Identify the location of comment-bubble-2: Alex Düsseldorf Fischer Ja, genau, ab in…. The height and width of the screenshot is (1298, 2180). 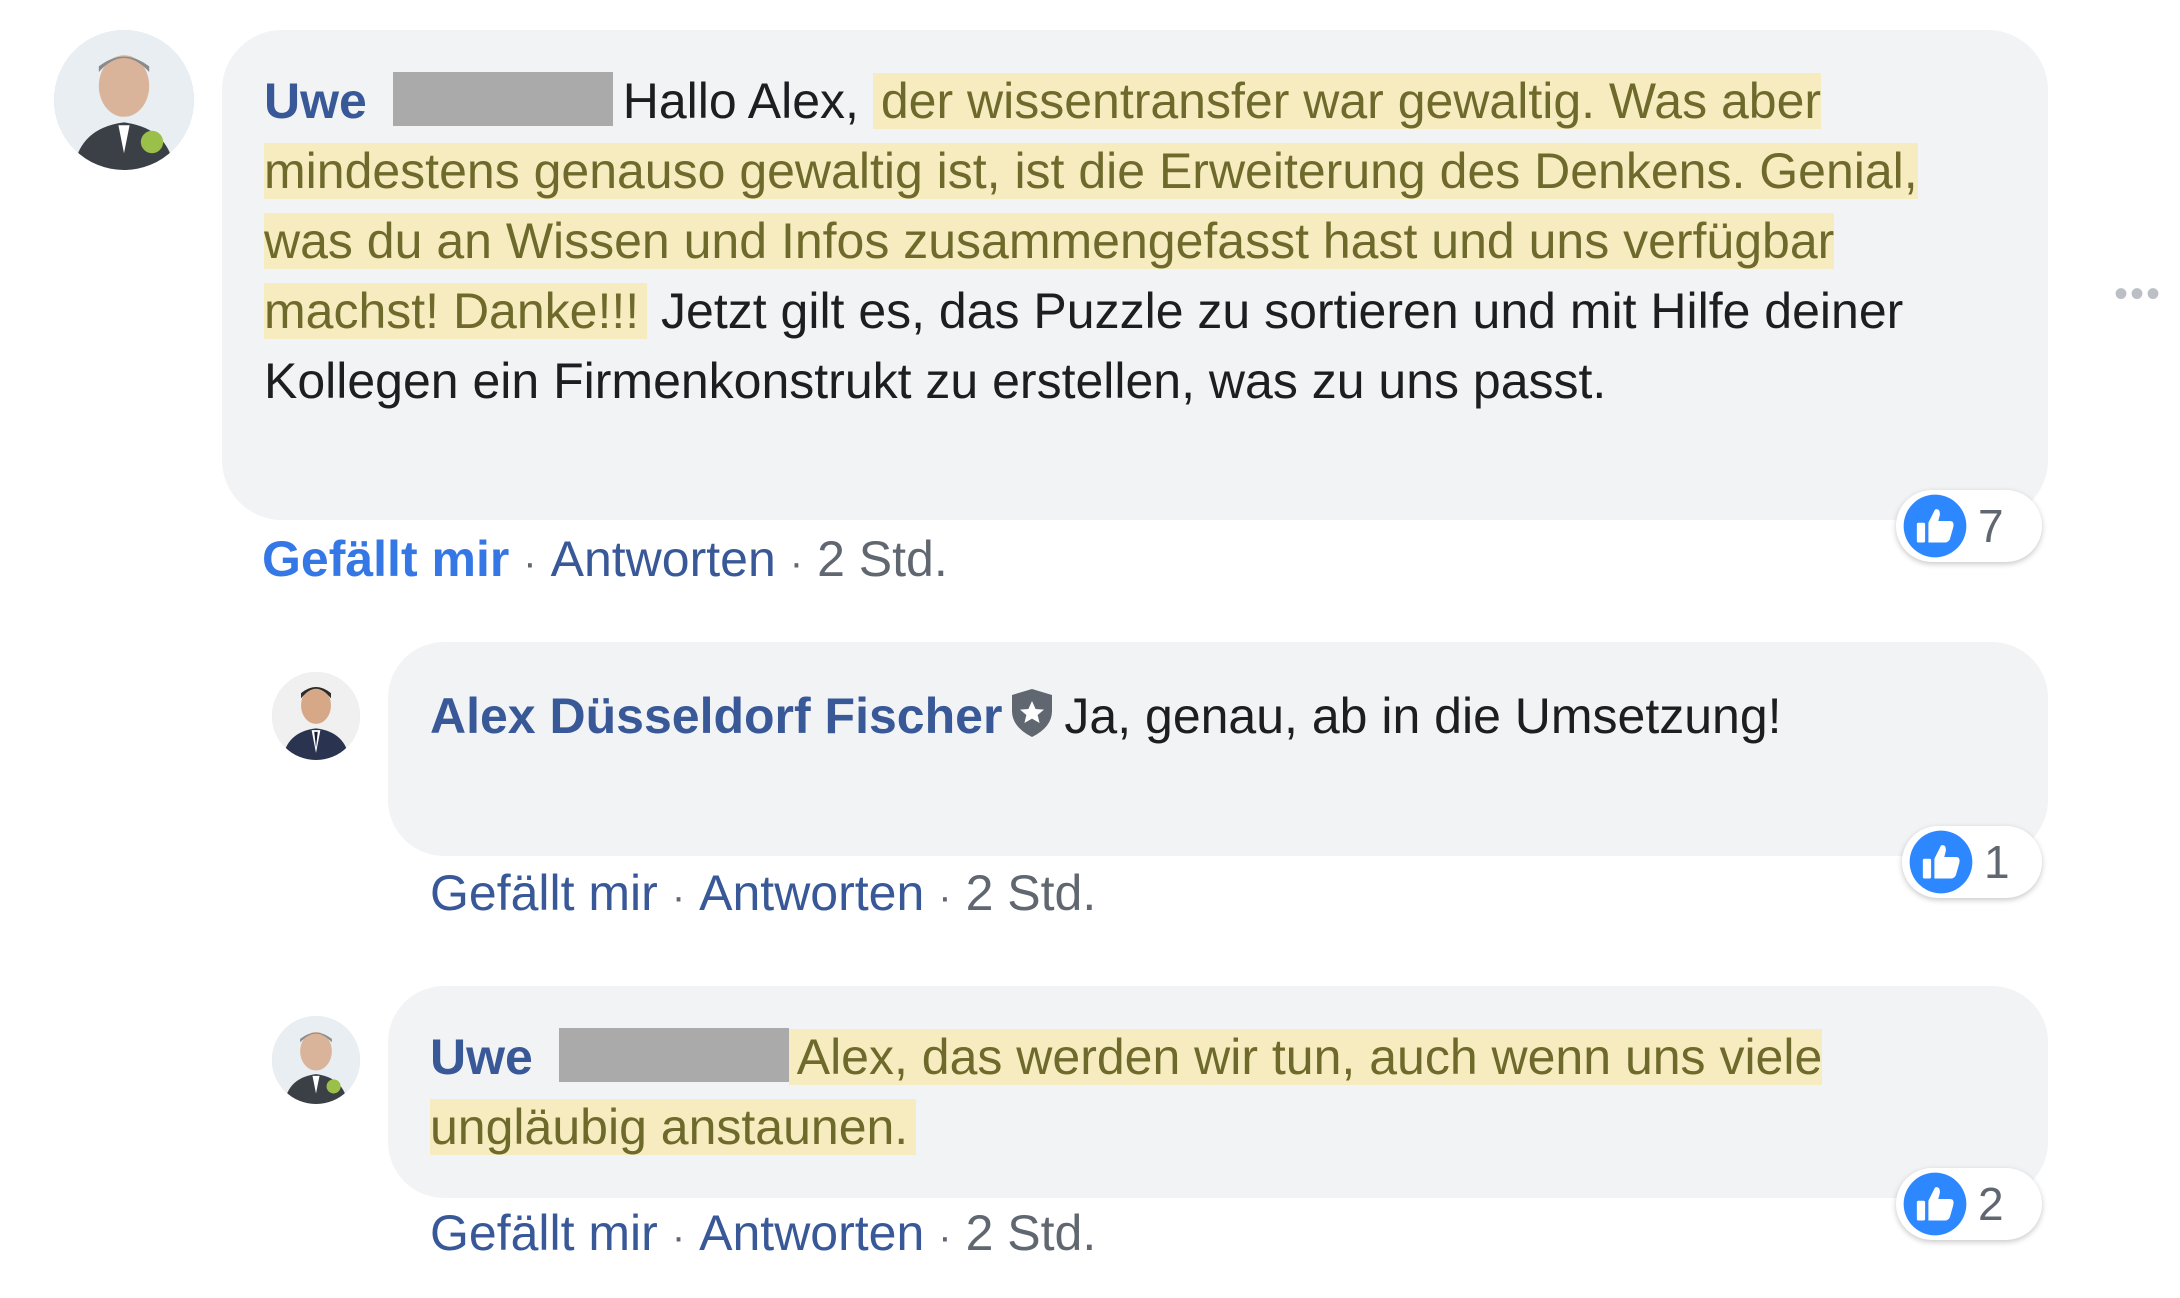
(1218, 749).